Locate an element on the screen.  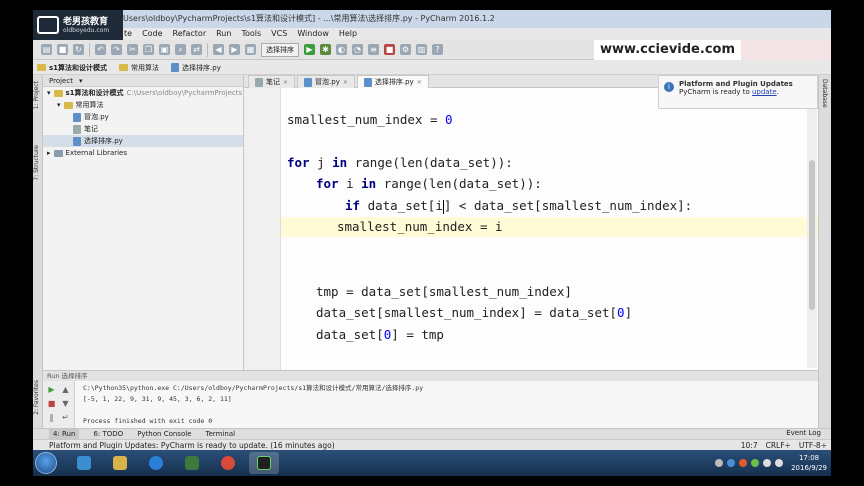
tree-file: 冒泡.py is located at coordinates (143, 117).